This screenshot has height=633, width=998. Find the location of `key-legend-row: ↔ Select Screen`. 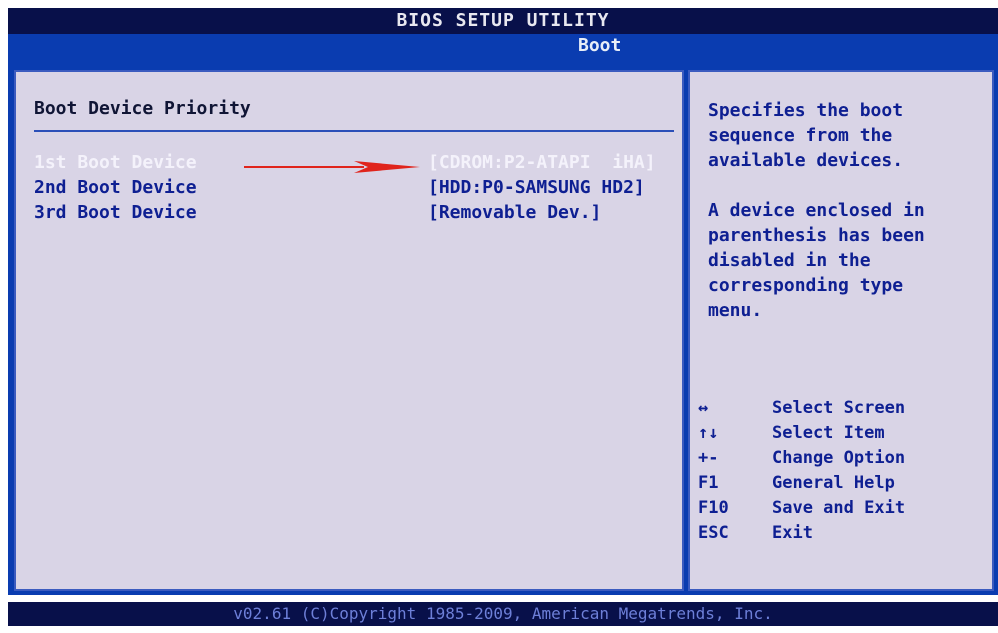

key-legend-row: ↔ Select Screen is located at coordinates (843, 410).